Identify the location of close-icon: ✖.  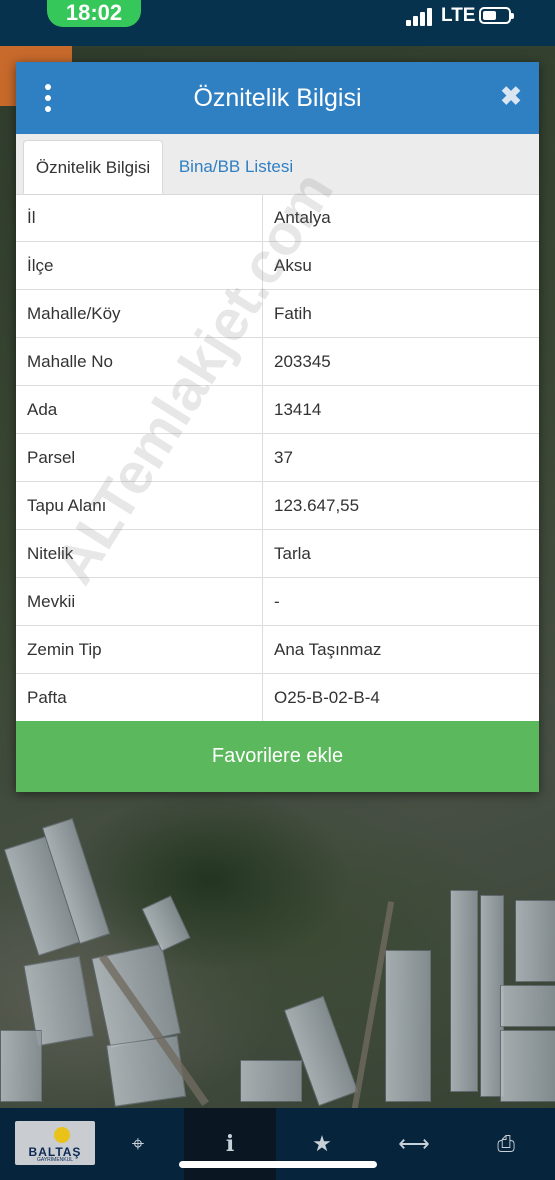
(511, 96).